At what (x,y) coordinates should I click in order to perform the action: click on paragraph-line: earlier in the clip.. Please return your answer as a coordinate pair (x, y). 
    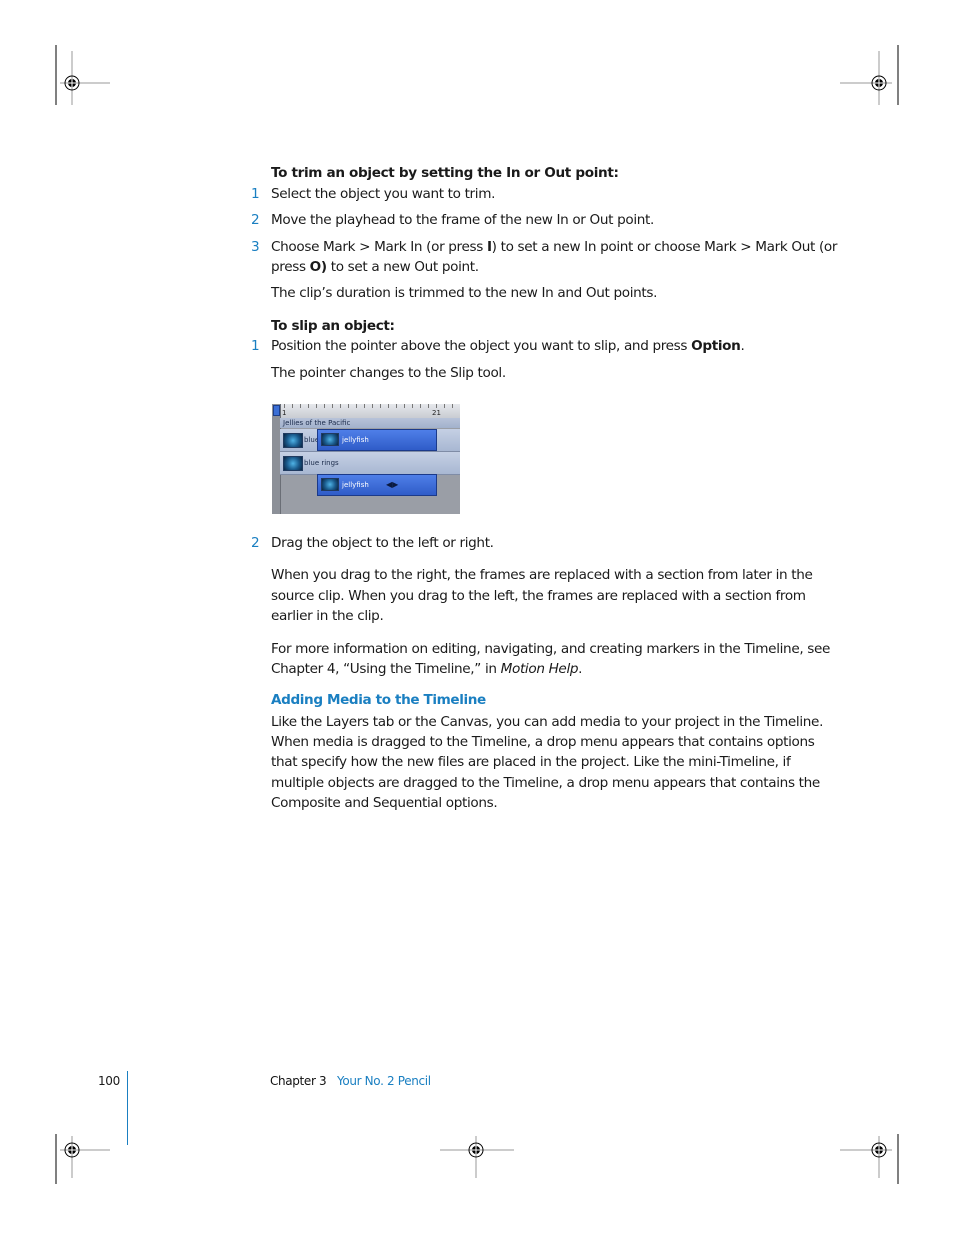
    Looking at the image, I should click on (327, 616).